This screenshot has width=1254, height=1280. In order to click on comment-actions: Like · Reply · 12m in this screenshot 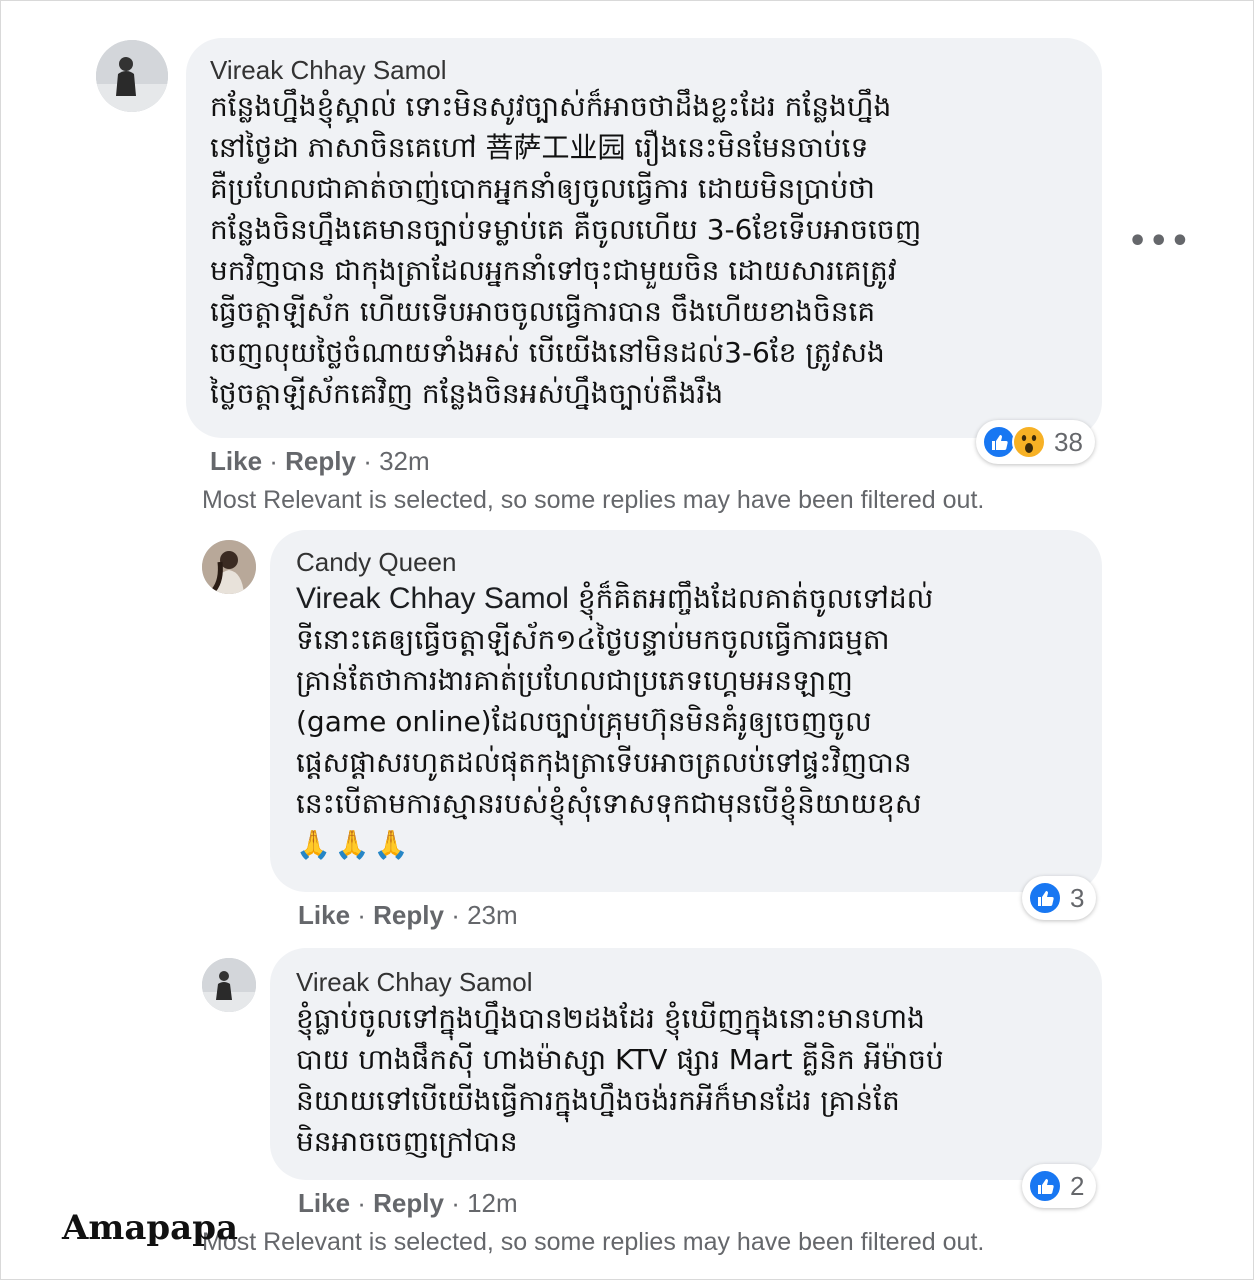, I will do `click(408, 1203)`.